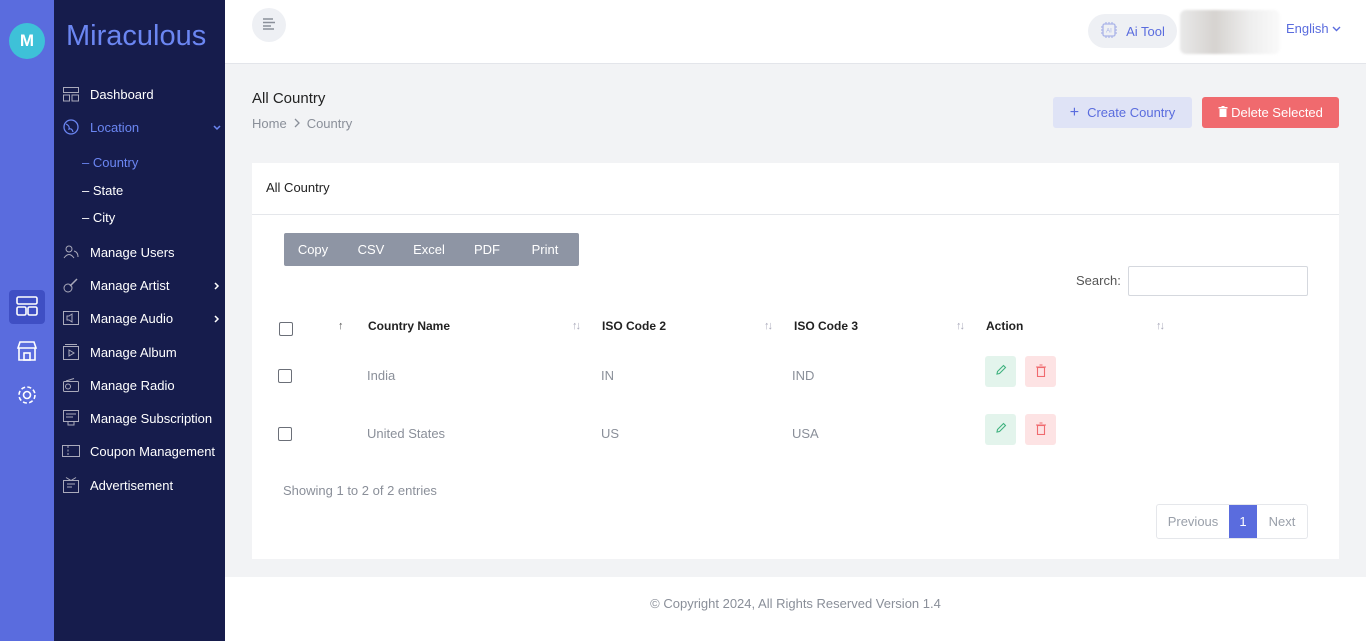  I want to click on search-label: Search:, so click(1098, 280).